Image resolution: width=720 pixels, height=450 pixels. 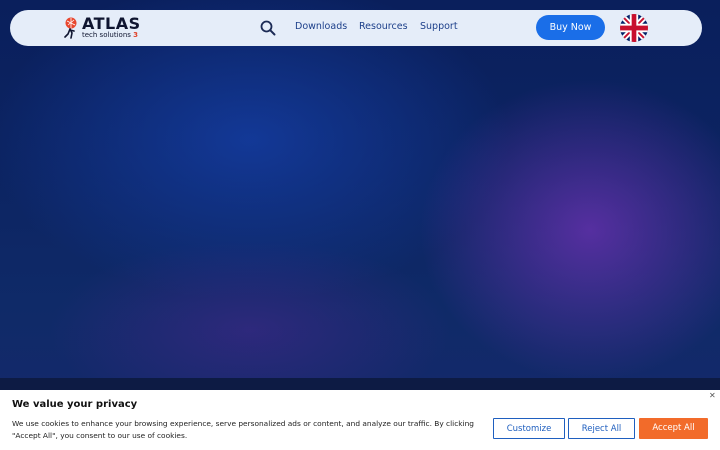 What do you see at coordinates (712, 396) in the screenshot?
I see `close-icon: ✕` at bounding box center [712, 396].